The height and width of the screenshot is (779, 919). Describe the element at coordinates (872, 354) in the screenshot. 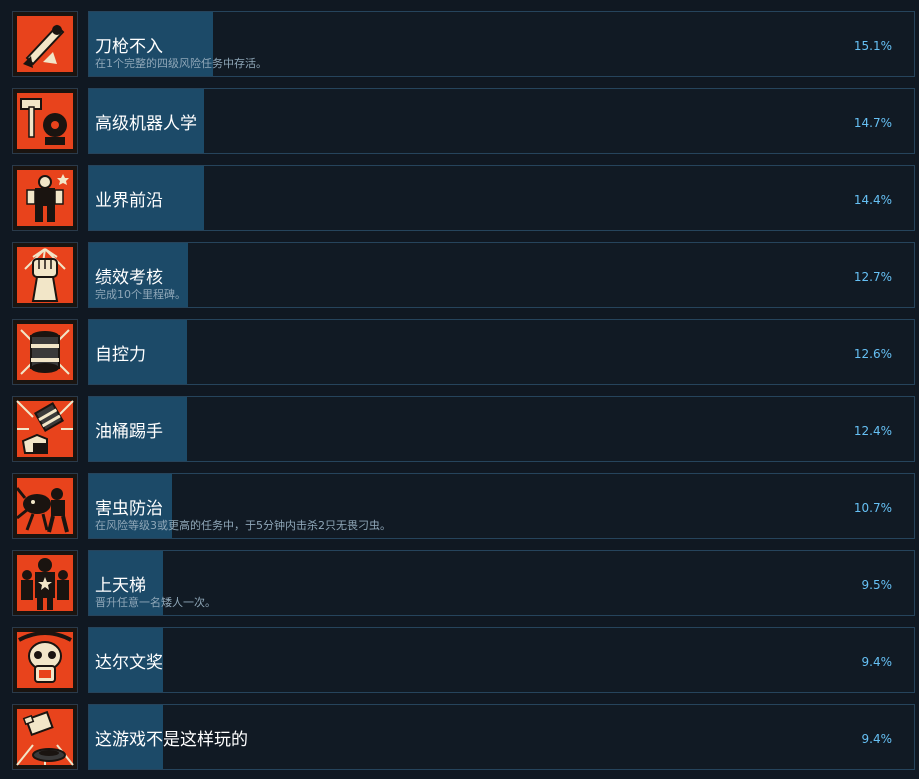

I see `unlock-percent: 12.6%` at that location.